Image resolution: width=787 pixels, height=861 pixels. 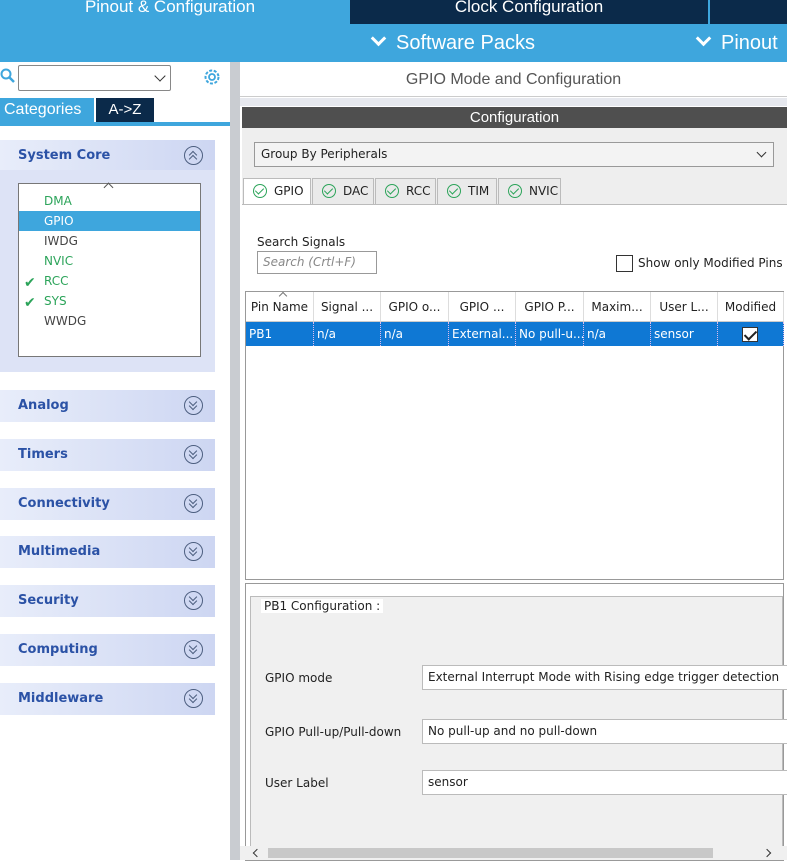 I want to click on list-item-dma: DMA, so click(x=109, y=201).